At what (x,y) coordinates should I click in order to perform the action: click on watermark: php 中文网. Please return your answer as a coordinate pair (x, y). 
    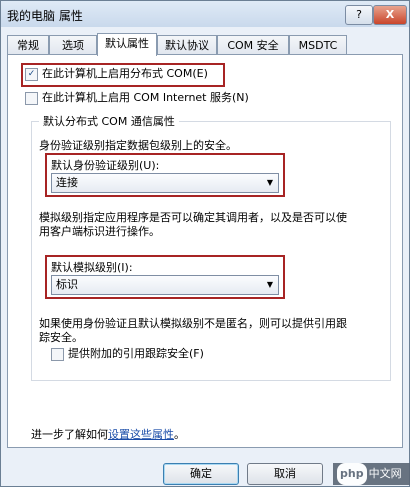
    Looking at the image, I should click on (371, 474).